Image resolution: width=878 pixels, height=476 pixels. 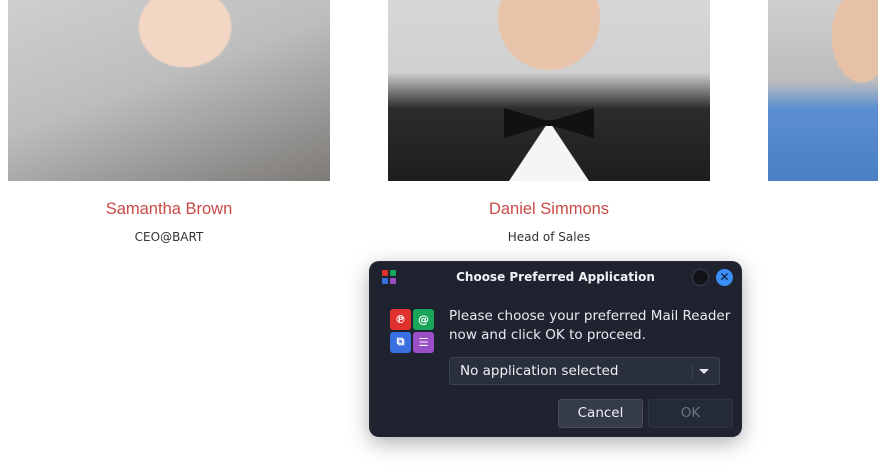 What do you see at coordinates (590, 316) in the screenshot?
I see `message-line-1: Please choose your preferred Mail Reader` at bounding box center [590, 316].